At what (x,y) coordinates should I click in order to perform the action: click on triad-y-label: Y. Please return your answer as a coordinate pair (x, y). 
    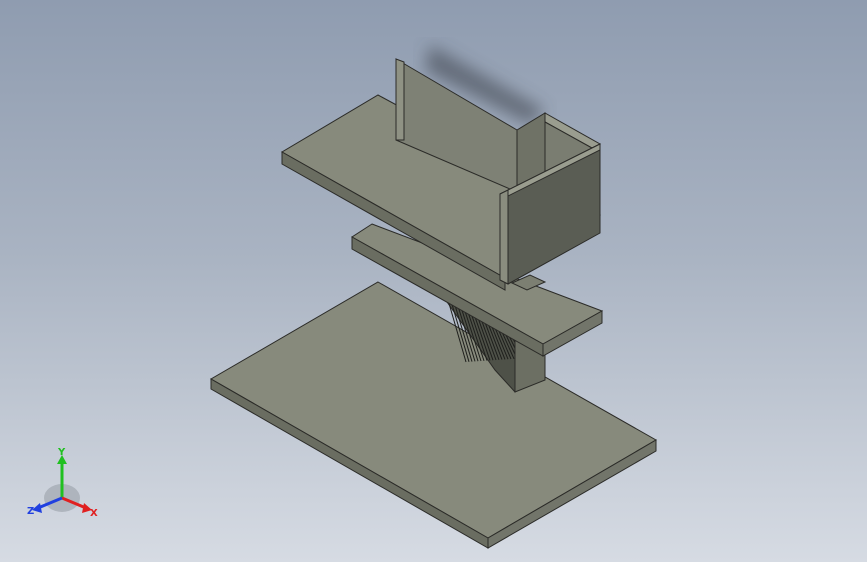
    Looking at the image, I should click on (61, 452).